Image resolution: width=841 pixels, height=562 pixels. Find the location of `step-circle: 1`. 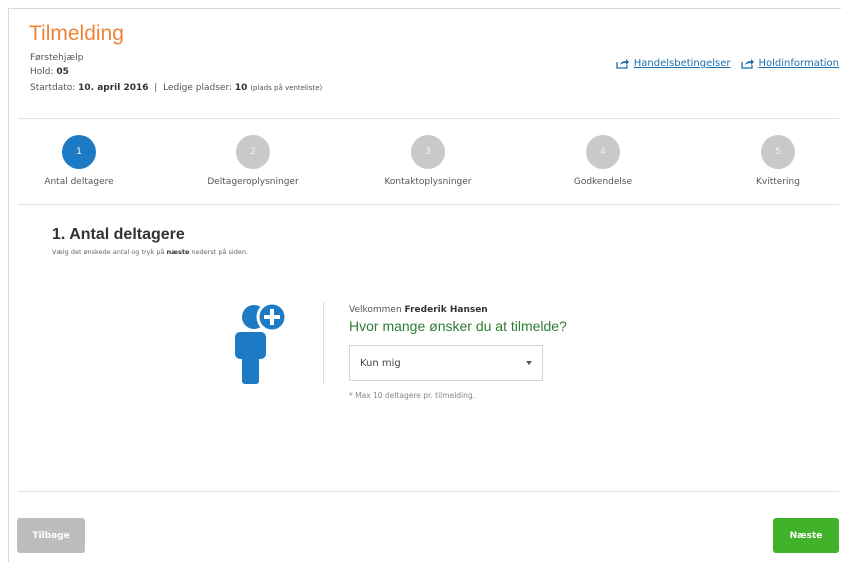

step-circle: 1 is located at coordinates (79, 152).